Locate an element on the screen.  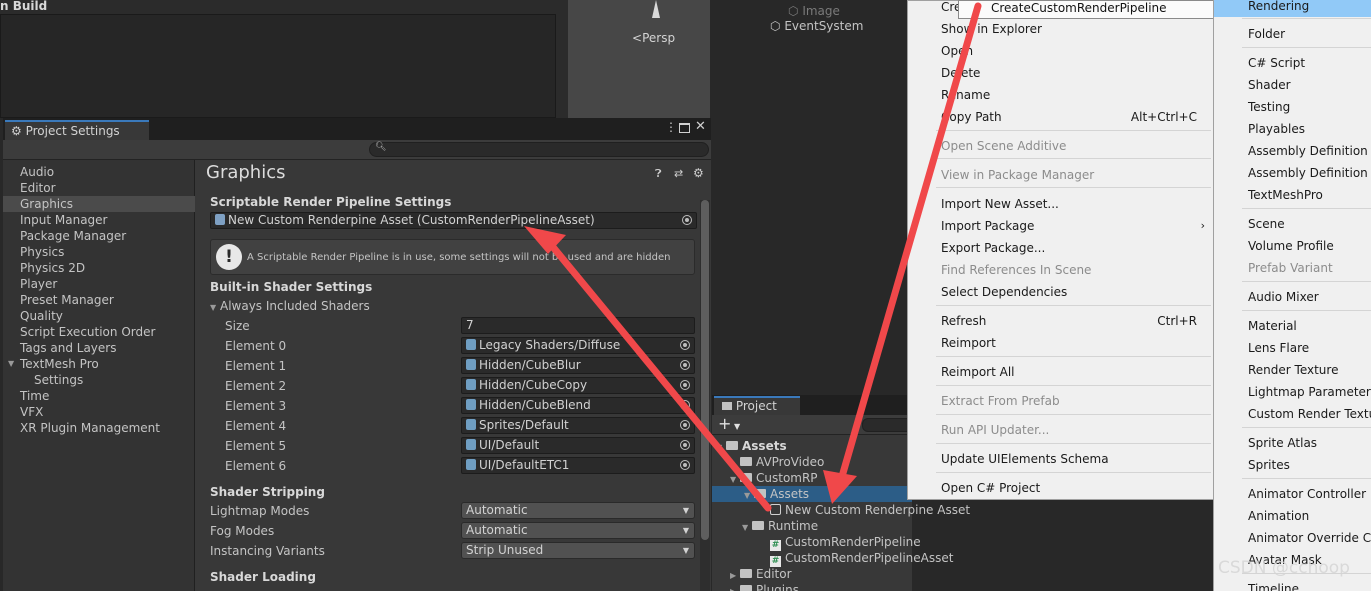
nav-item-input-manager: Input Manager is located at coordinates (99, 220).